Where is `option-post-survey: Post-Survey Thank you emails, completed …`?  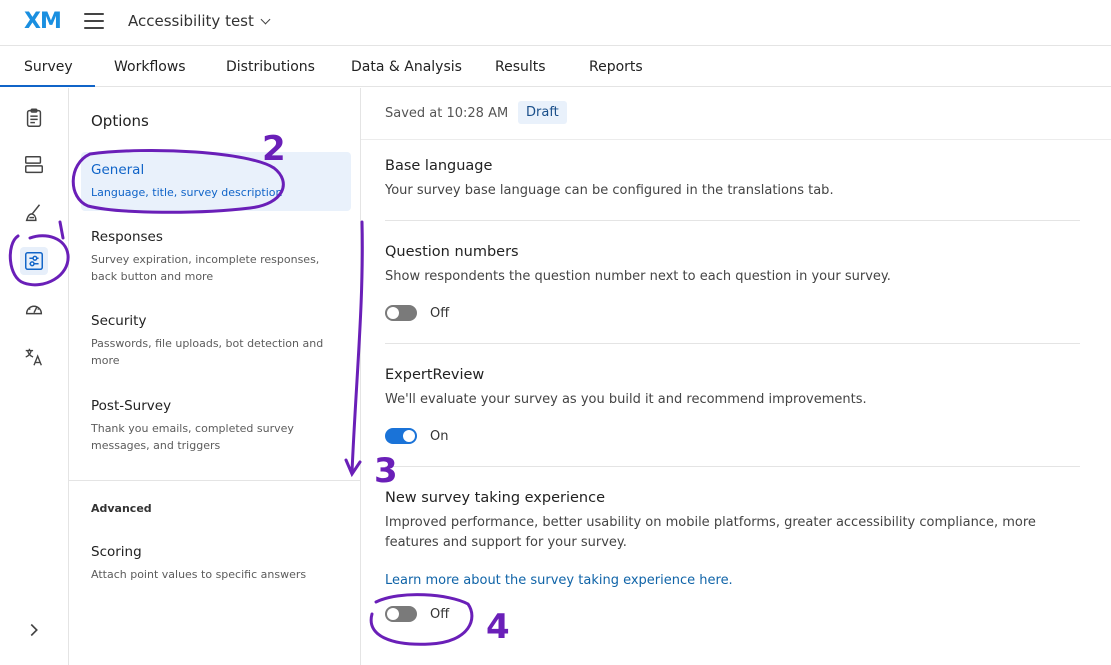
option-post-survey: Post-Survey Thank you emails, completed … is located at coordinates (216, 426).